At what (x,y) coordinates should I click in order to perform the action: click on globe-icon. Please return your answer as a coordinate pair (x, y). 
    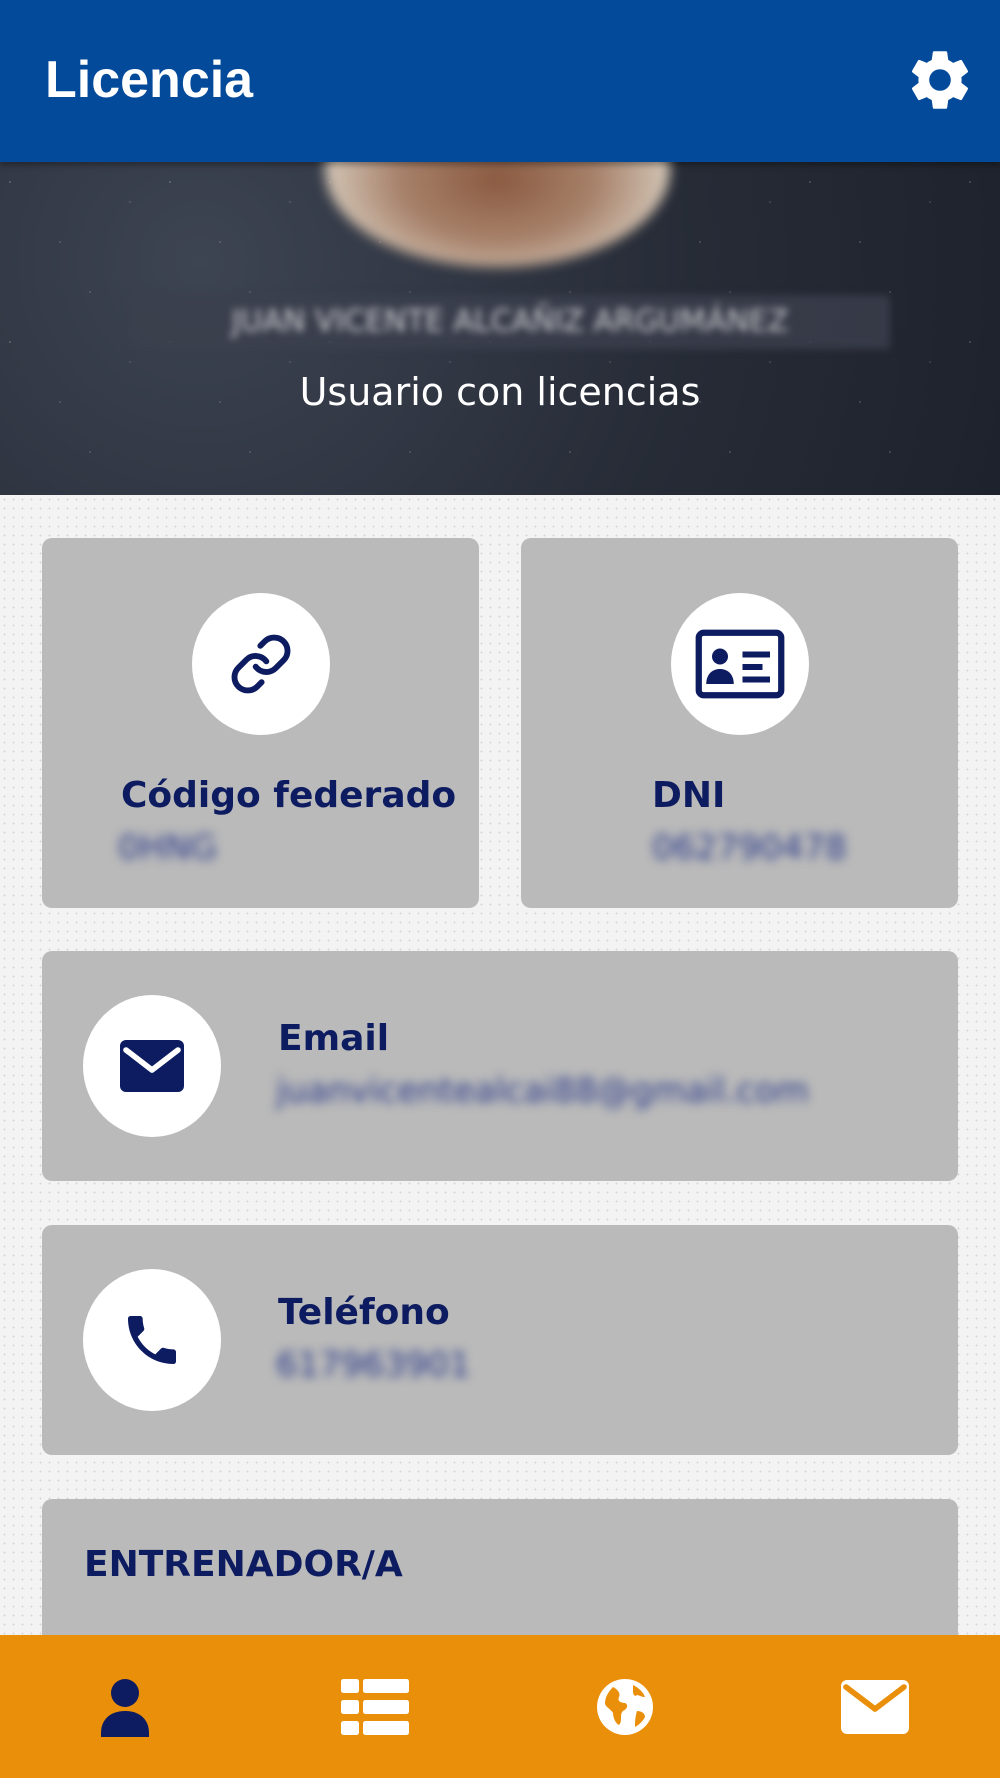
    Looking at the image, I should click on (625, 1706).